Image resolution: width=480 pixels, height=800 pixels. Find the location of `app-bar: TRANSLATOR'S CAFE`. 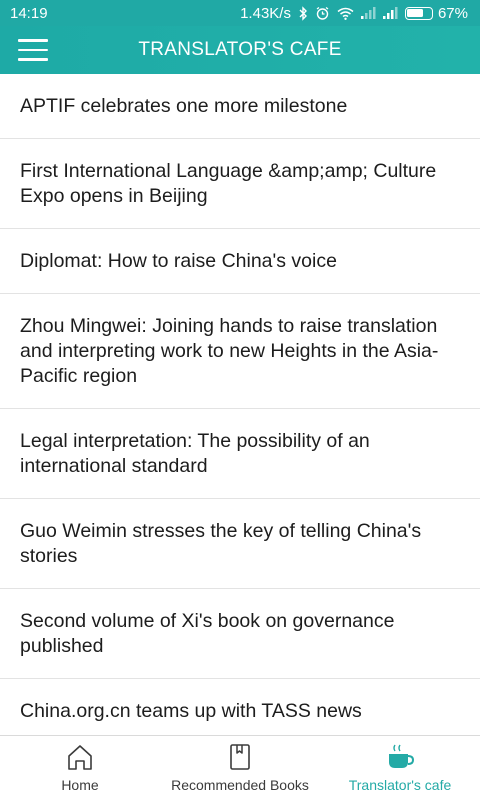

app-bar: TRANSLATOR'S CAFE is located at coordinates (240, 50).